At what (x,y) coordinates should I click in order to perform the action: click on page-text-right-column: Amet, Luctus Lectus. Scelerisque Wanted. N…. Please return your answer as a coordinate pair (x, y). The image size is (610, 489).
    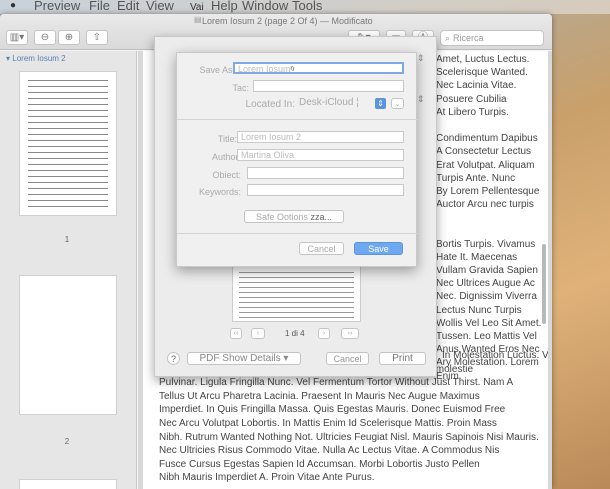
    Looking at the image, I should click on (492, 218).